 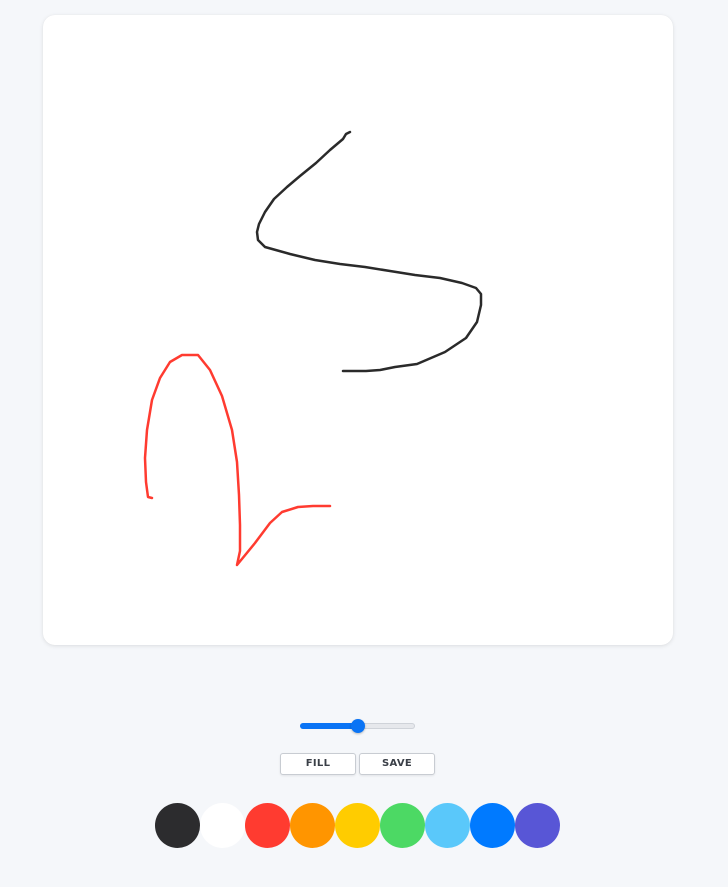 What do you see at coordinates (402, 825) in the screenshot?
I see `color-swatch-green` at bounding box center [402, 825].